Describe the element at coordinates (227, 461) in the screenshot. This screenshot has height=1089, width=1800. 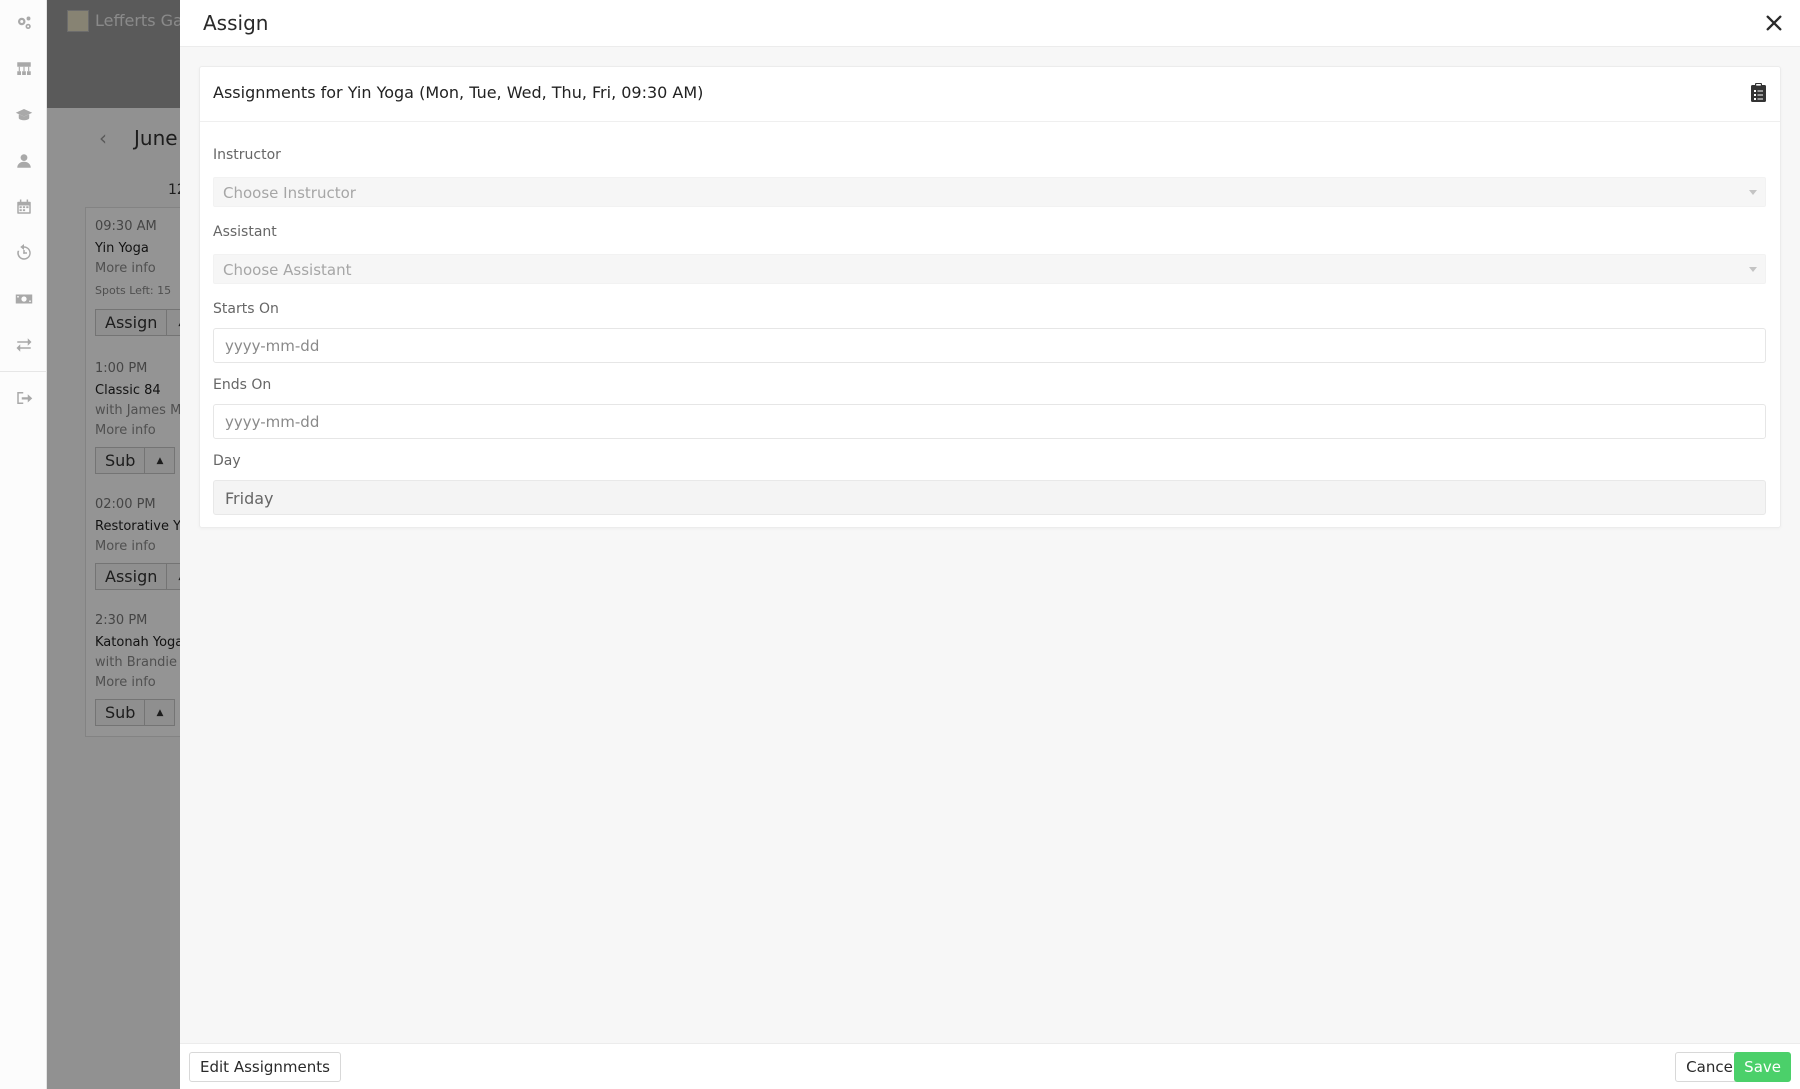
I see `day-label: Day` at that location.